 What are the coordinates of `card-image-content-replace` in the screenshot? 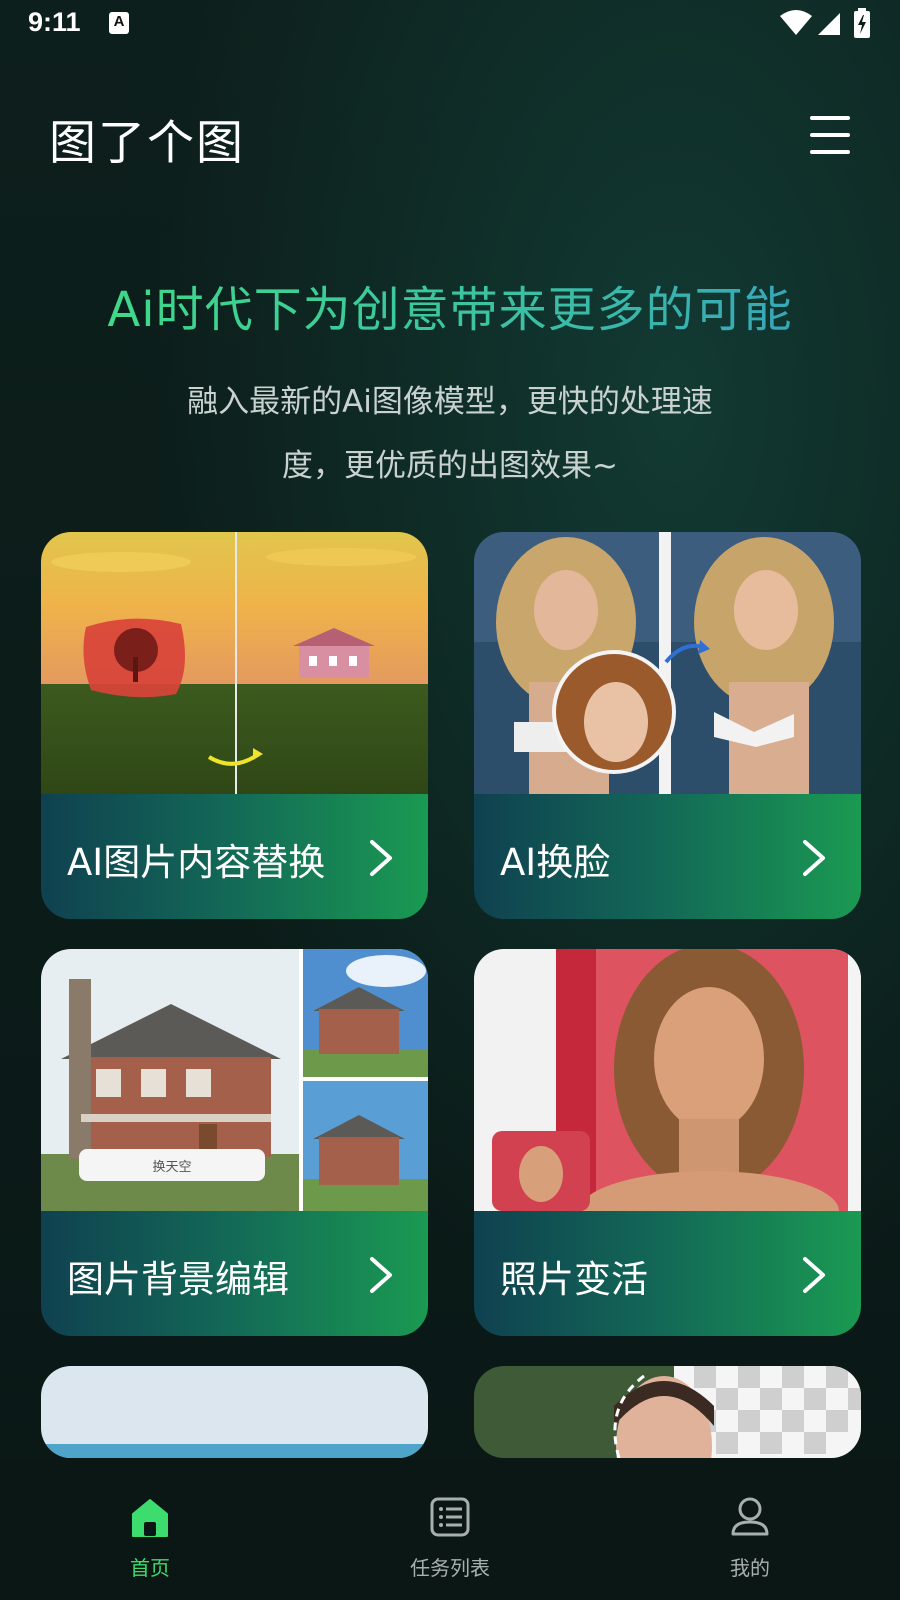 It's located at (234, 663).